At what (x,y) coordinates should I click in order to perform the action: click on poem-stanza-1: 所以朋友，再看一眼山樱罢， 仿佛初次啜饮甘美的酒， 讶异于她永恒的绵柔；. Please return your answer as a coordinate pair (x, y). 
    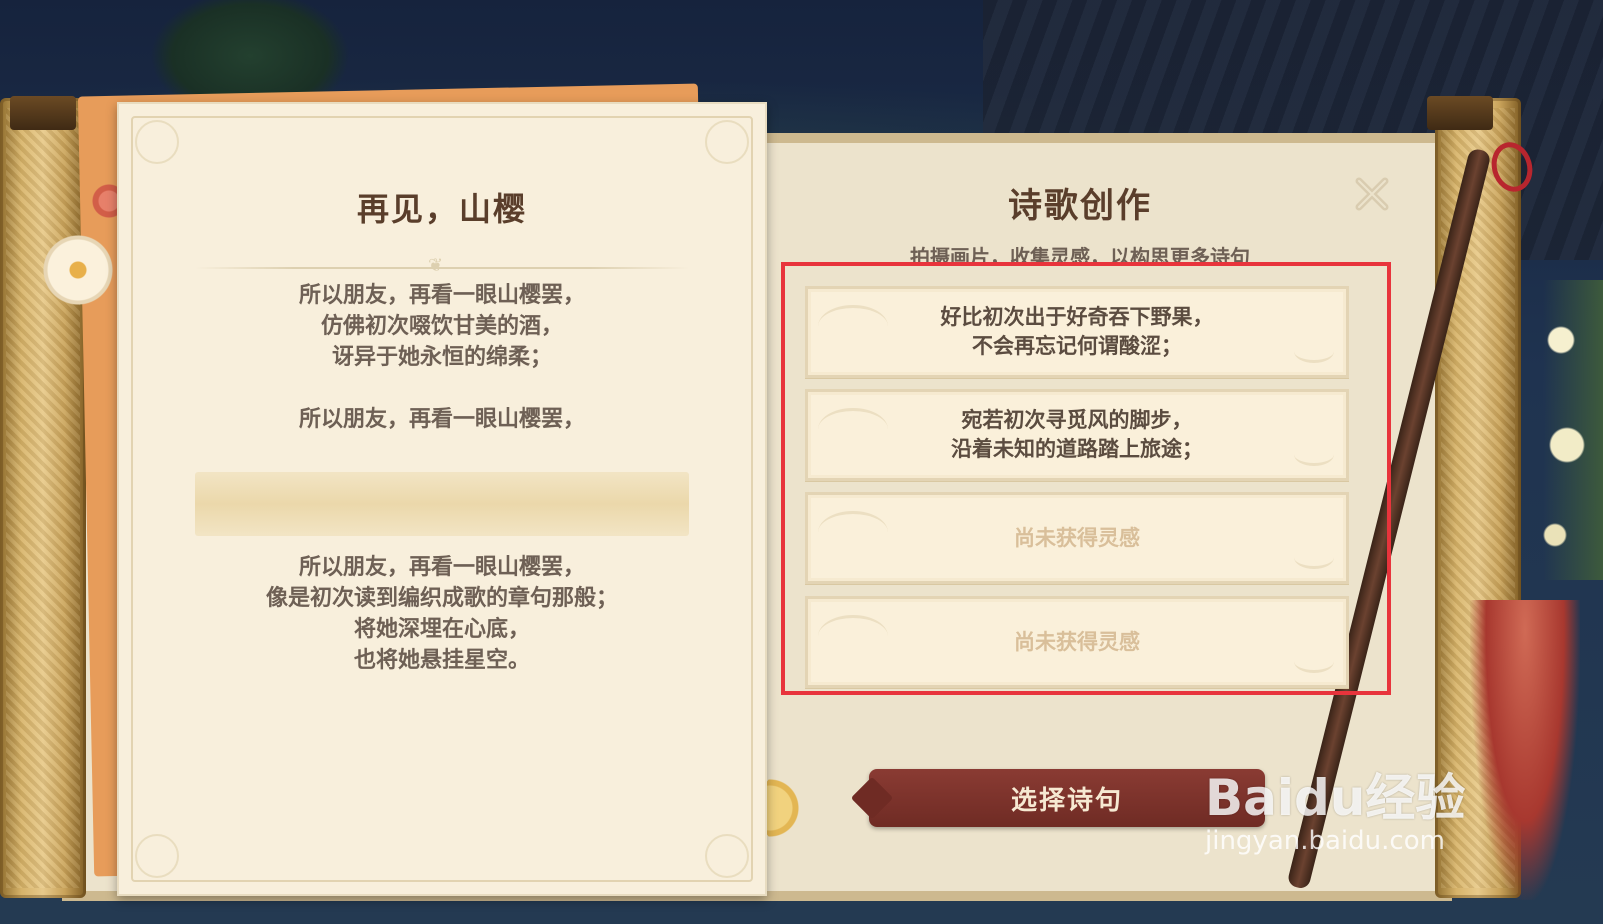
    Looking at the image, I should click on (442, 326).